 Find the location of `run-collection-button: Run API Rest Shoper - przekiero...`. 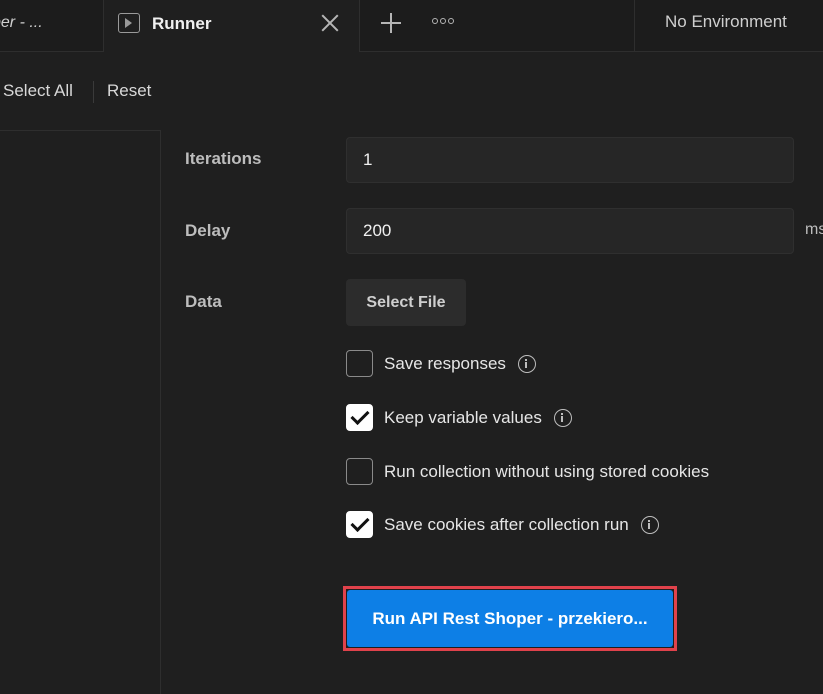

run-collection-button: Run API Rest Shoper - przekiero... is located at coordinates (510, 618).